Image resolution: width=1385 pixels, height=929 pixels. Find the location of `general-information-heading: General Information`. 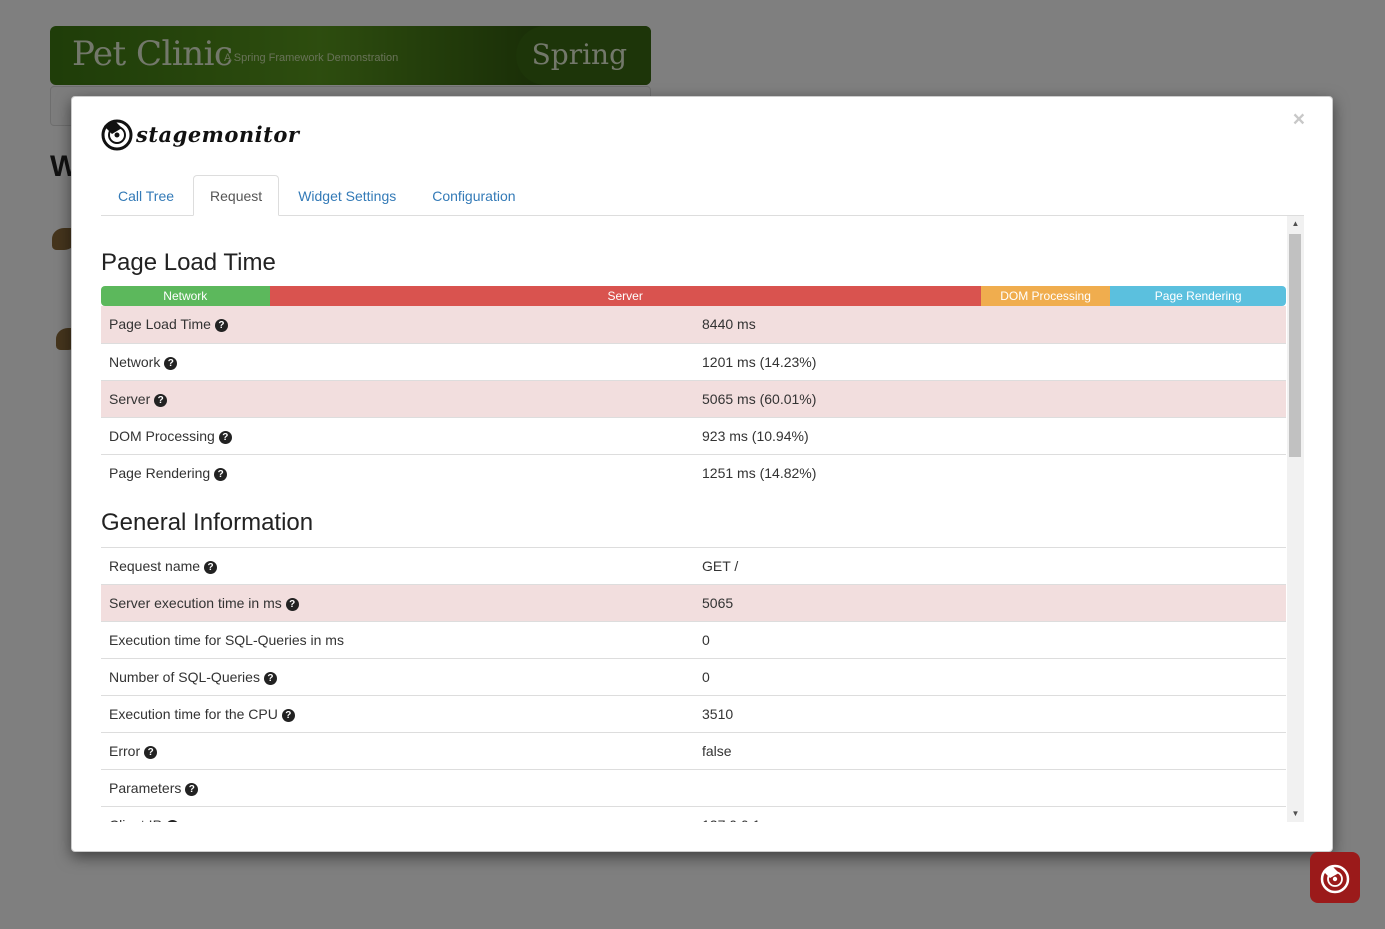

general-information-heading: General Information is located at coordinates (207, 522).